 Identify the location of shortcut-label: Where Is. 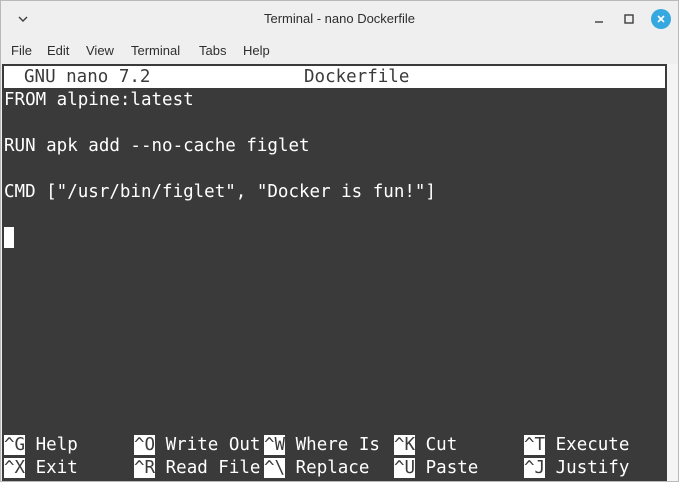
(337, 445).